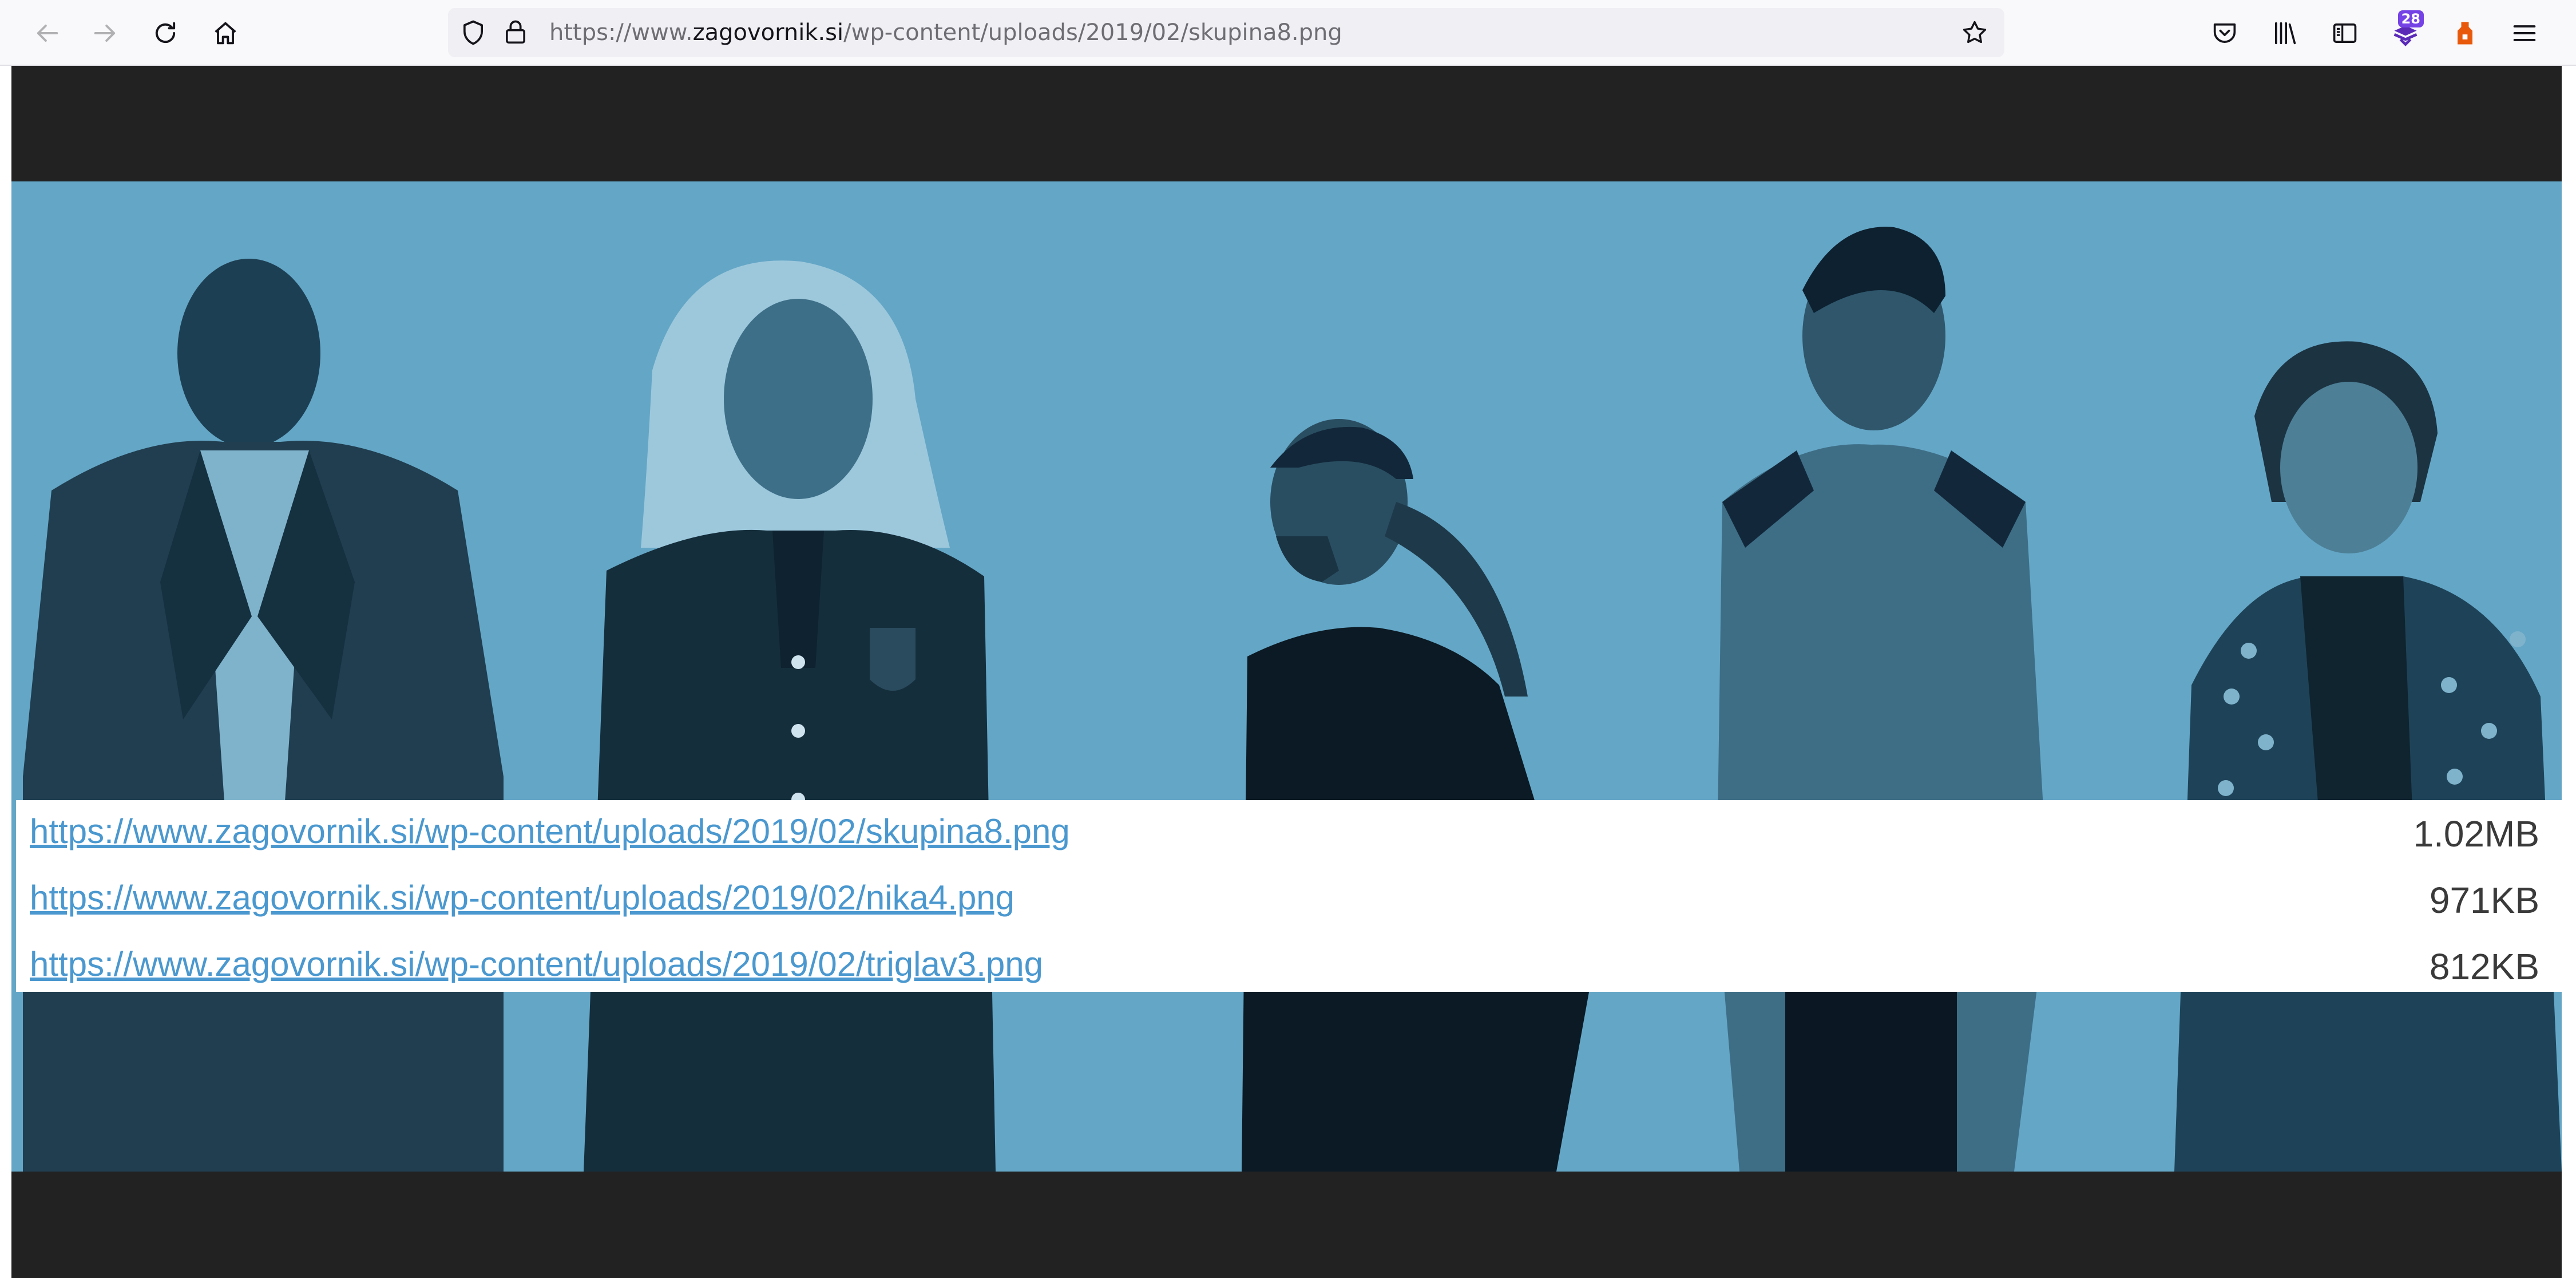 Image resolution: width=2576 pixels, height=1278 pixels. I want to click on tracking-protection-shield-icon, so click(473, 33).